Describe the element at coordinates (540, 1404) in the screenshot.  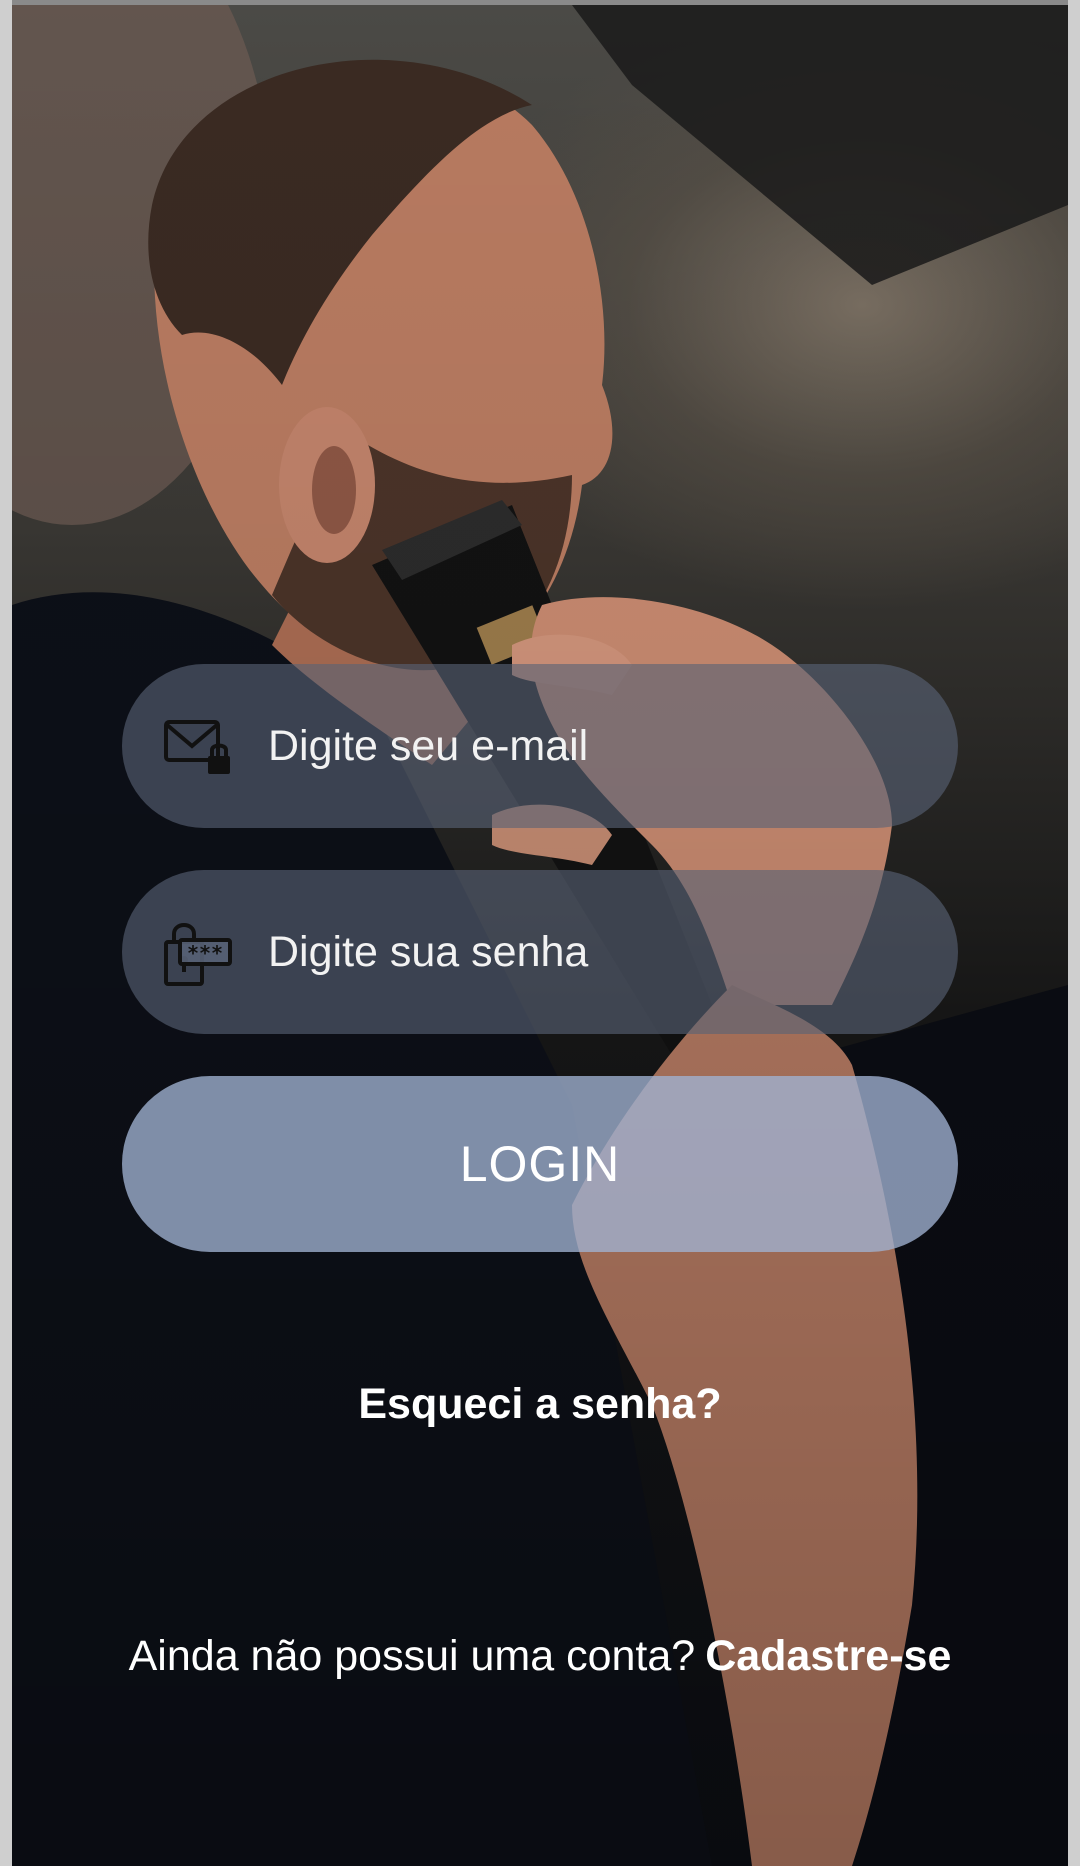
I see `forgot-password-link: Esqueci a senha?` at that location.